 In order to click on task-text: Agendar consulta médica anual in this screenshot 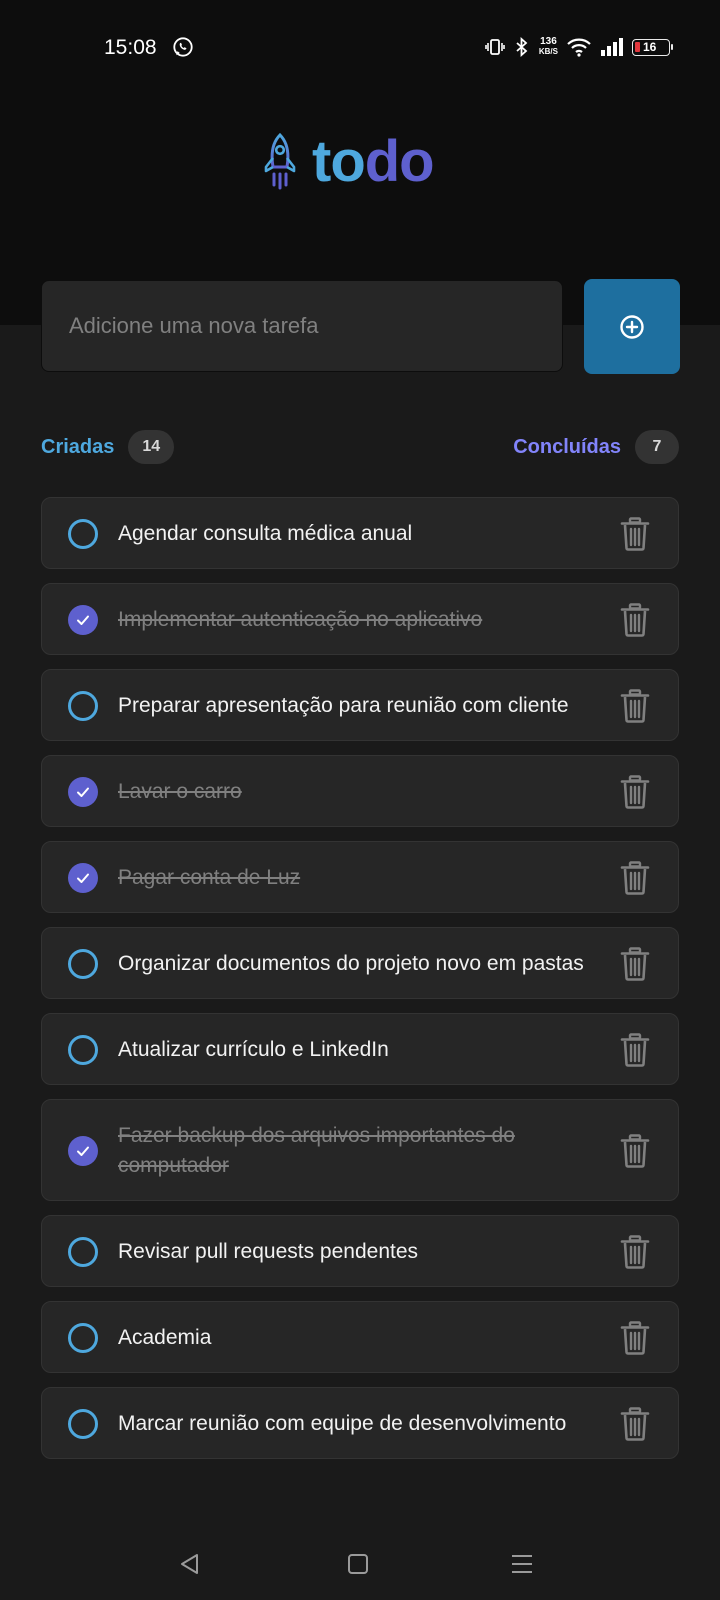, I will do `click(265, 533)`.